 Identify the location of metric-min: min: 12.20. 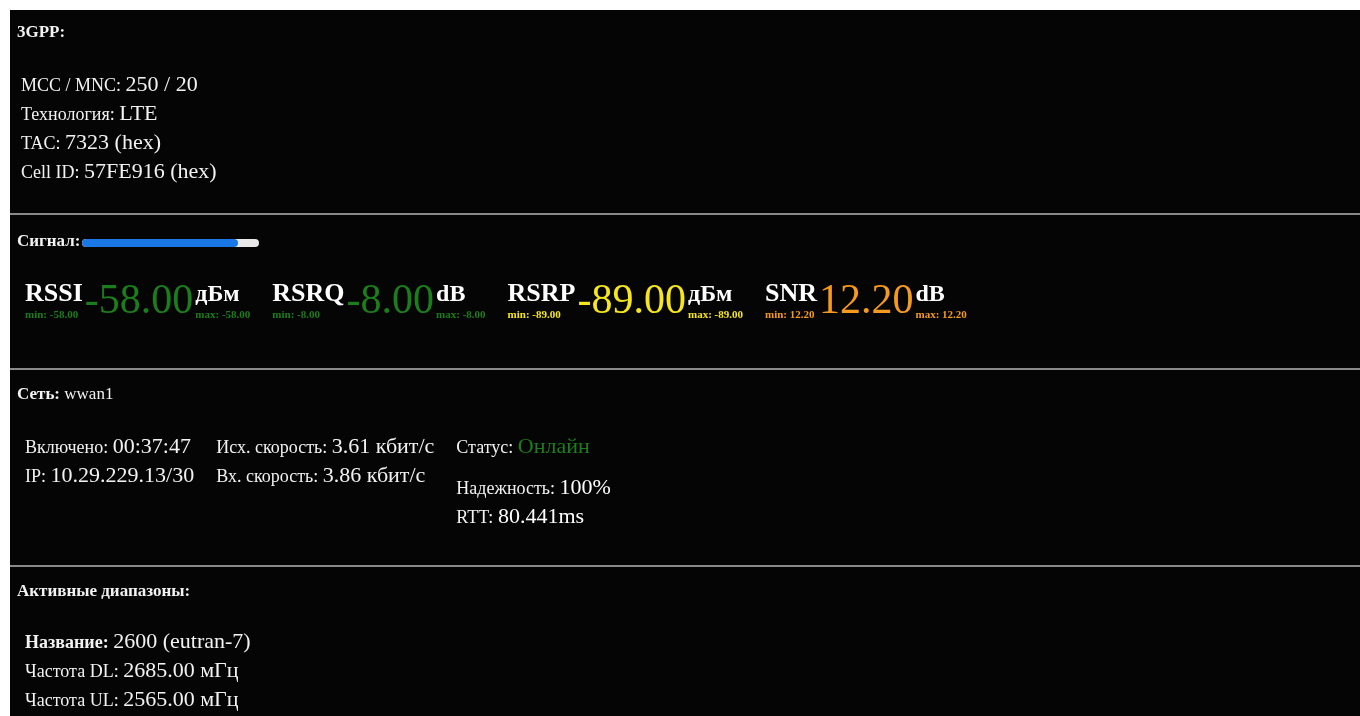
(790, 314).